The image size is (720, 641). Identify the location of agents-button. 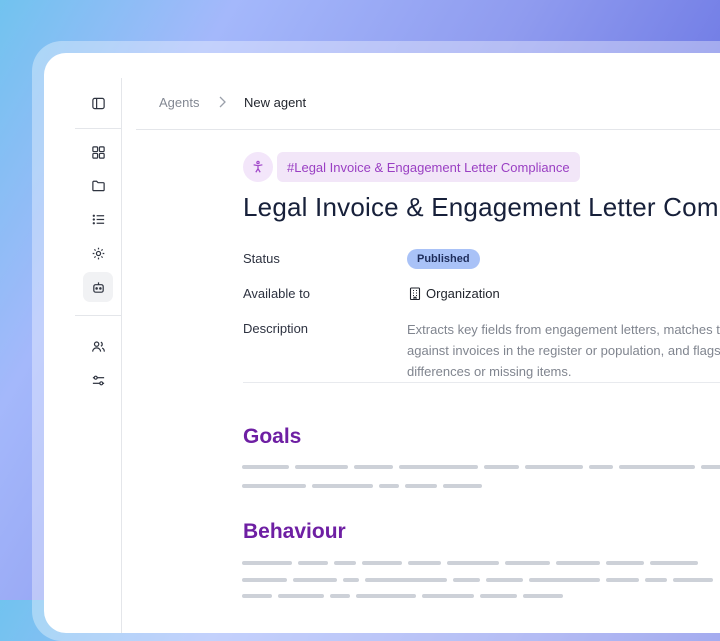
(98, 287).